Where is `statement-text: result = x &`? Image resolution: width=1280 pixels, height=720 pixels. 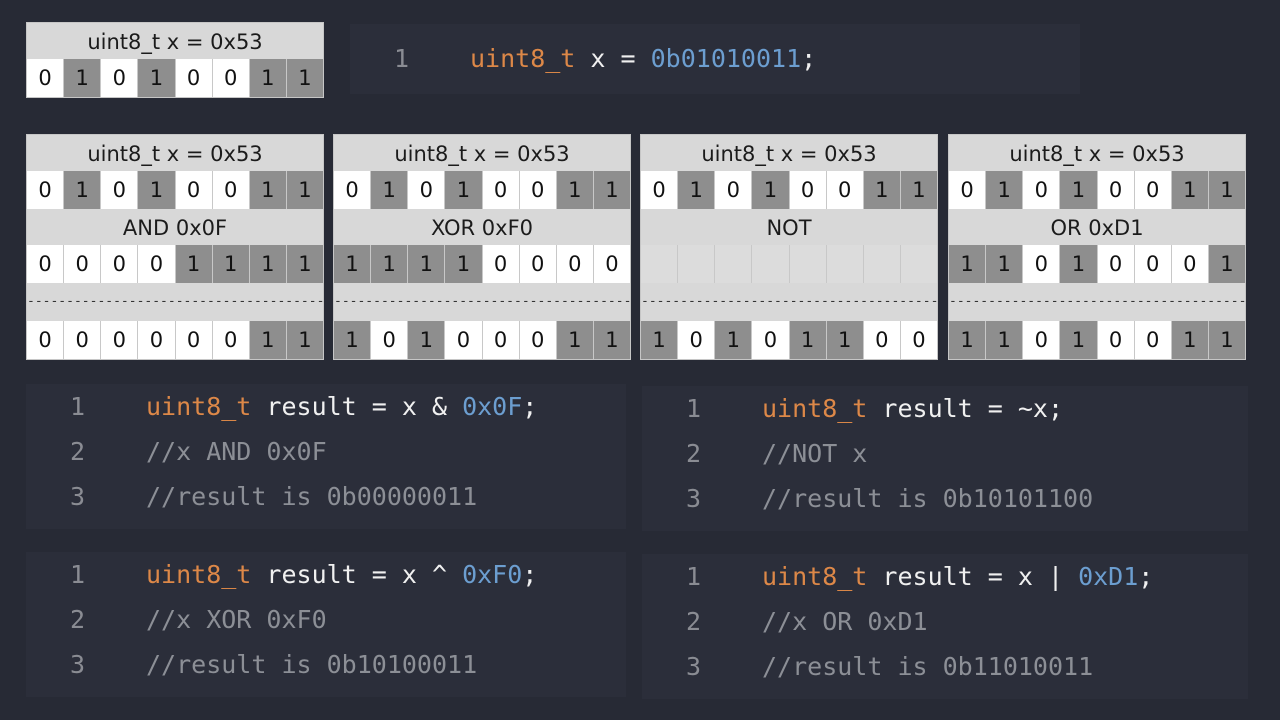 statement-text: result = x & is located at coordinates (357, 406).